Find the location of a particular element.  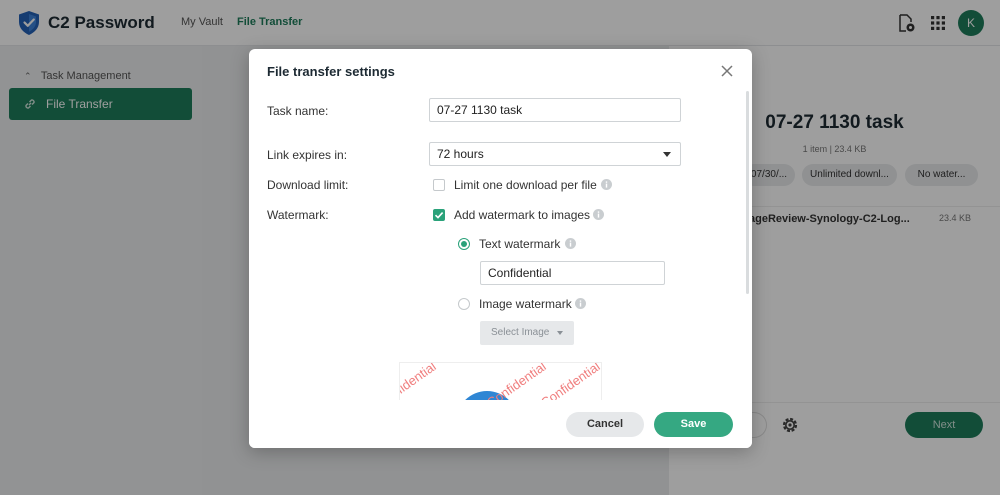

select-image-button: Select Image is located at coordinates (527, 333).